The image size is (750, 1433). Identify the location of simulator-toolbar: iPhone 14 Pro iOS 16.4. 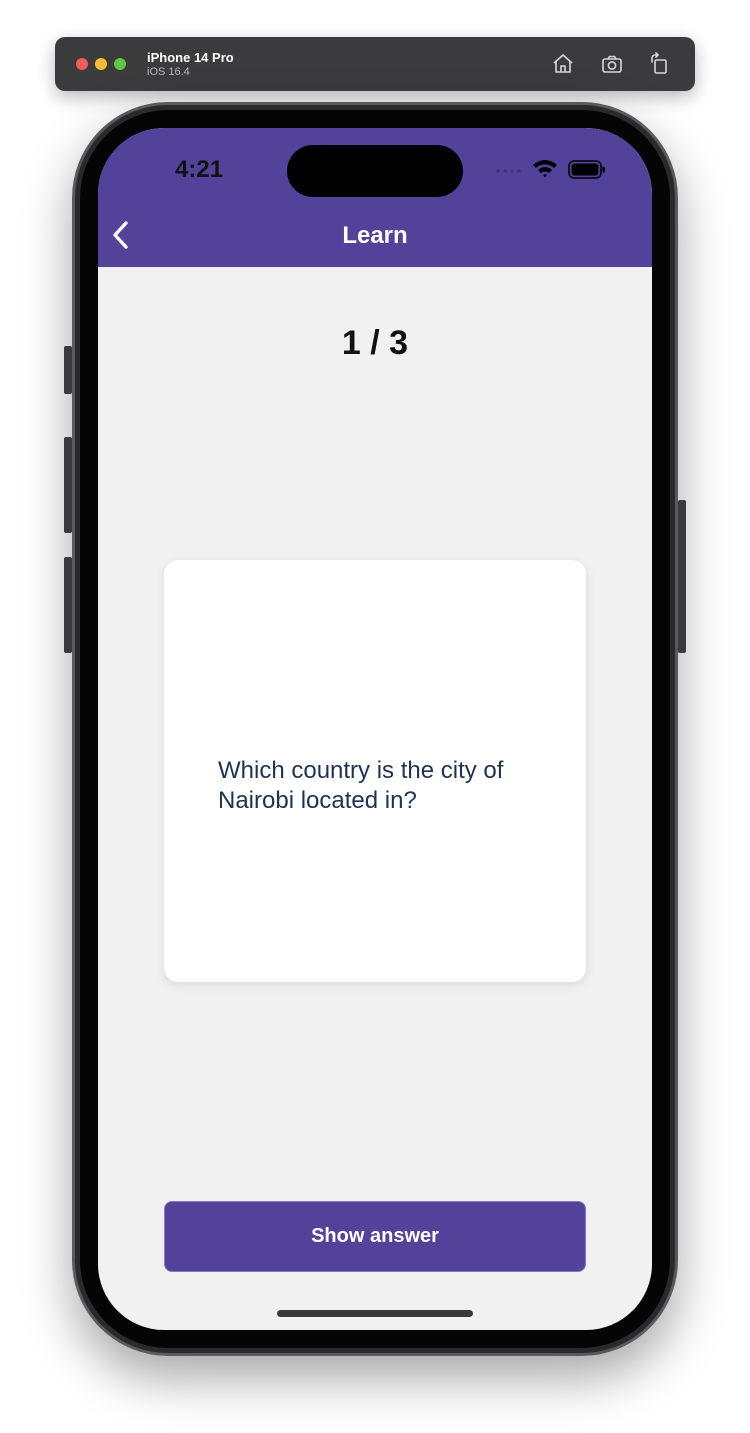
(375, 64).